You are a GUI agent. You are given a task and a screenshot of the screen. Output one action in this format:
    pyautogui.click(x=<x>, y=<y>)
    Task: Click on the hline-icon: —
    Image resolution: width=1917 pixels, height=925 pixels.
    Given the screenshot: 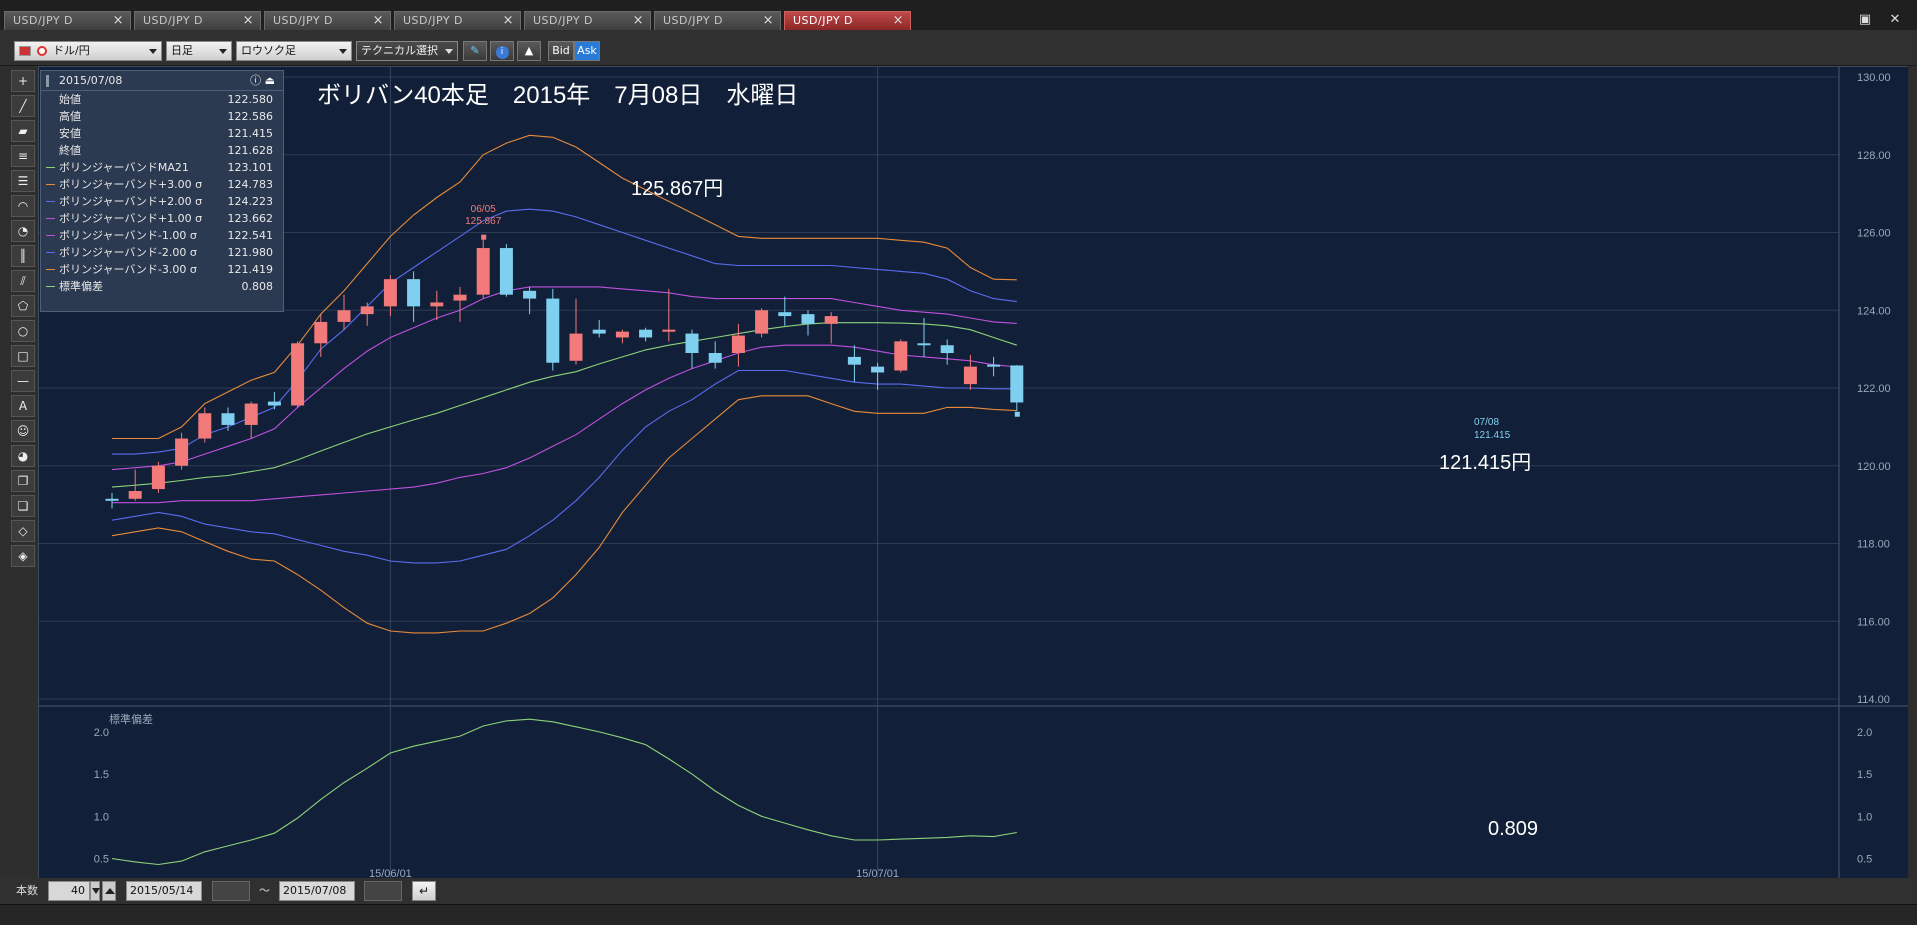 What is the action you would take?
    pyautogui.click(x=23, y=381)
    